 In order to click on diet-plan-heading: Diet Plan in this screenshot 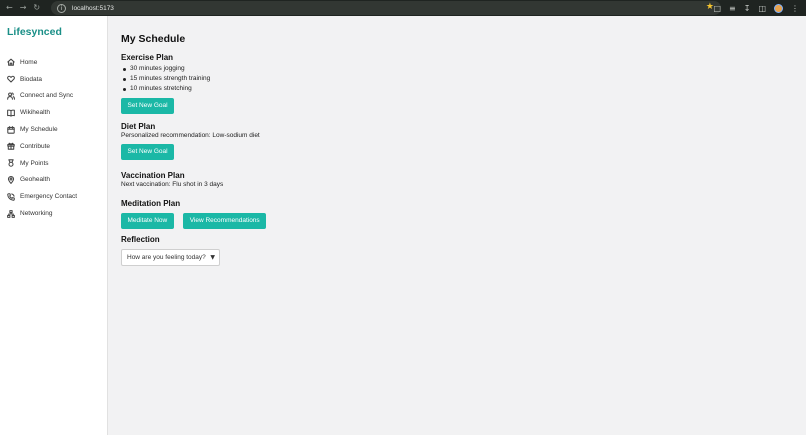, I will do `click(138, 126)`.